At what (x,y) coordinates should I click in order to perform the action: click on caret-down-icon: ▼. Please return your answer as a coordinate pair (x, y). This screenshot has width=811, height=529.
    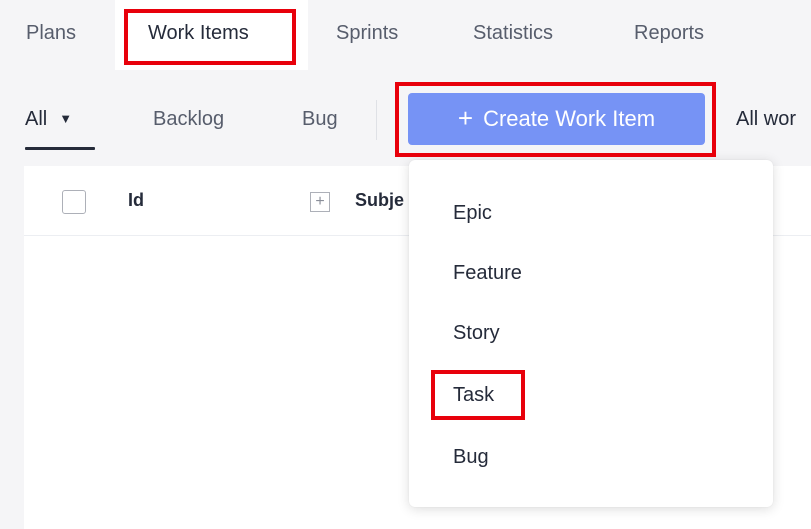
    Looking at the image, I should click on (66, 118).